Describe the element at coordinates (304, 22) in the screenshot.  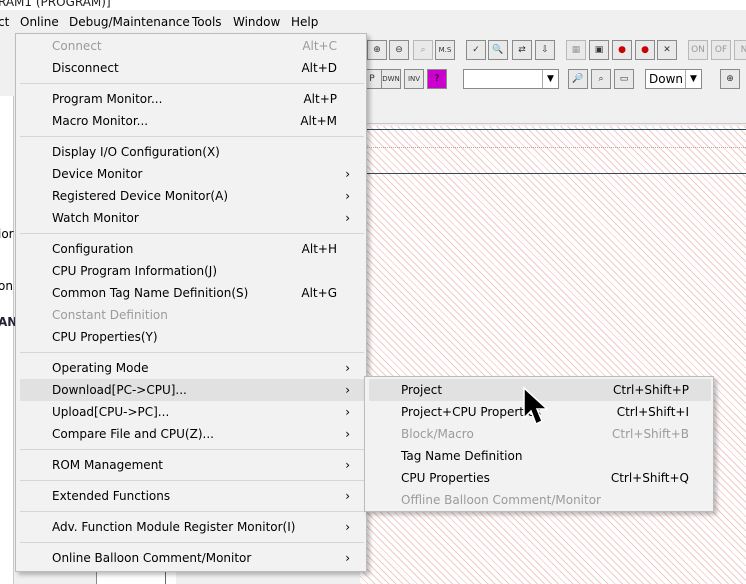
I see `menu-help: Help` at that location.